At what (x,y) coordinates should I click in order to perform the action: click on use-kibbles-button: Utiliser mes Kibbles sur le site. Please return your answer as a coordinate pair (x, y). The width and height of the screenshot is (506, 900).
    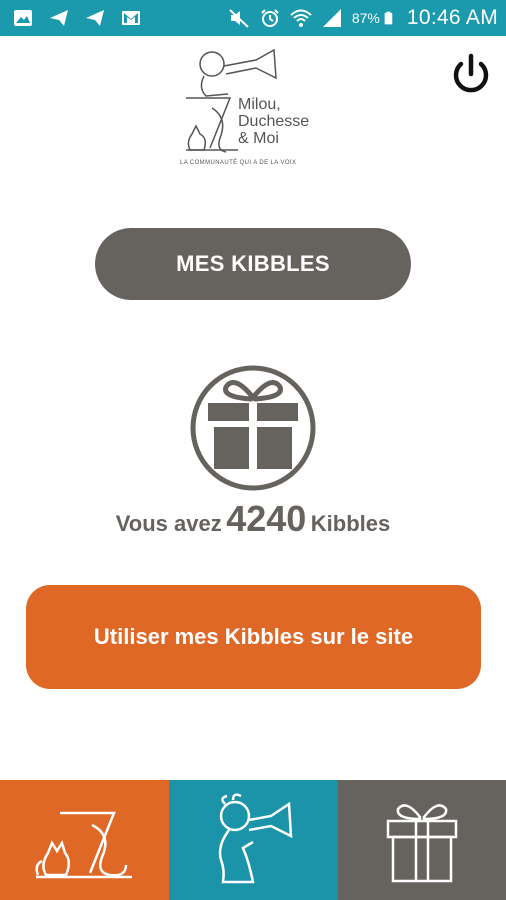
    Looking at the image, I should click on (253, 637).